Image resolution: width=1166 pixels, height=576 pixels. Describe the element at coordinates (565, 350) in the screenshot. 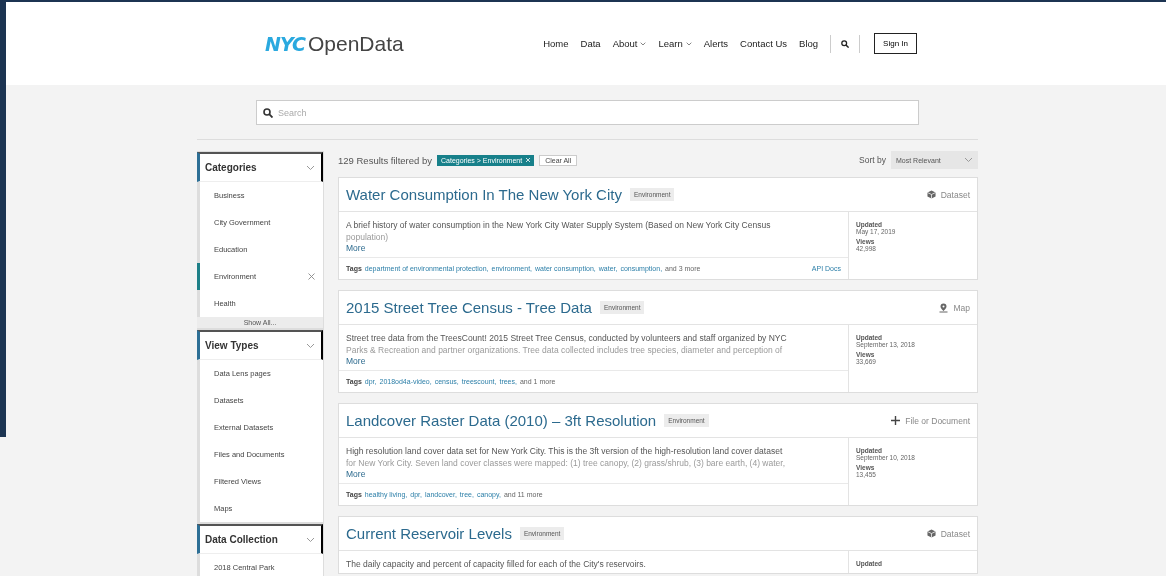

I see `description-text: Parks & Recreation and partner organizations. Tree data collected includes tree species, diameter and perception of` at that location.